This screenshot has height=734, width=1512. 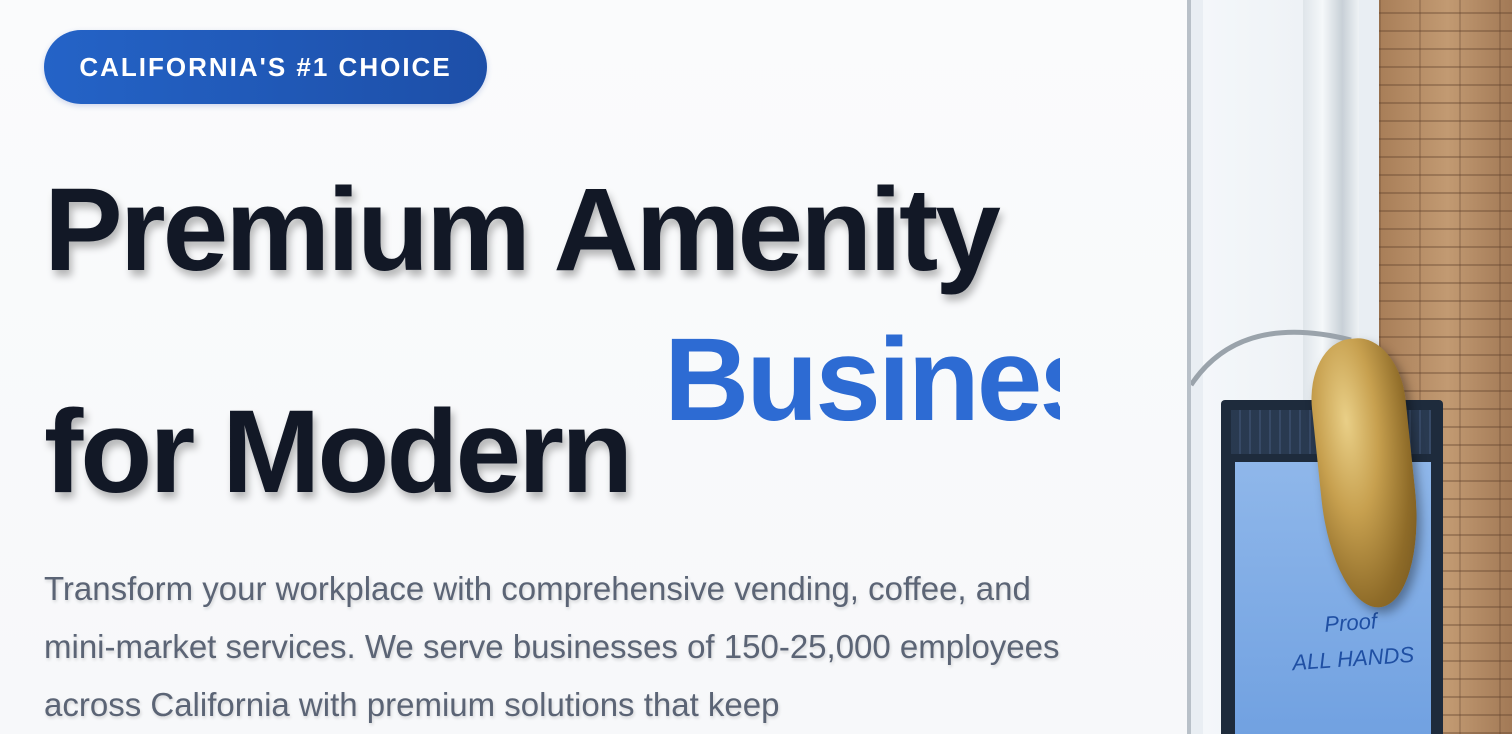 I want to click on monitor-screen-text: Proof ALL HANDS, so click(x=1352, y=641).